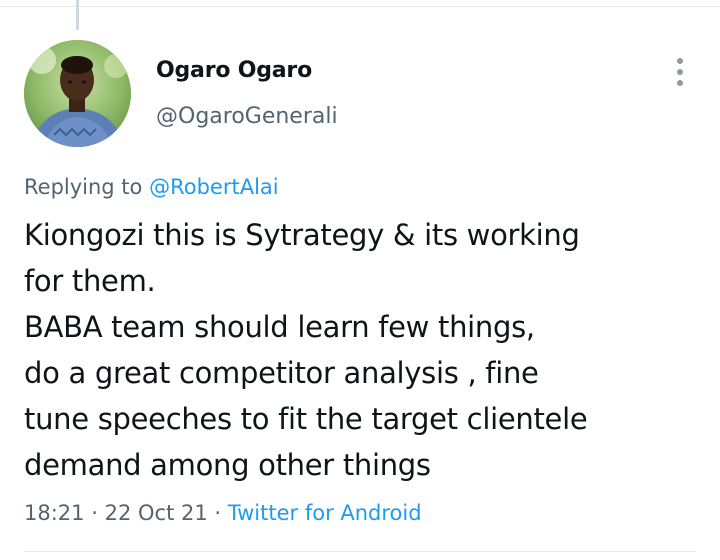 This screenshot has width=720, height=560. What do you see at coordinates (54, 513) in the screenshot?
I see `tweet-time: 18:21` at bounding box center [54, 513].